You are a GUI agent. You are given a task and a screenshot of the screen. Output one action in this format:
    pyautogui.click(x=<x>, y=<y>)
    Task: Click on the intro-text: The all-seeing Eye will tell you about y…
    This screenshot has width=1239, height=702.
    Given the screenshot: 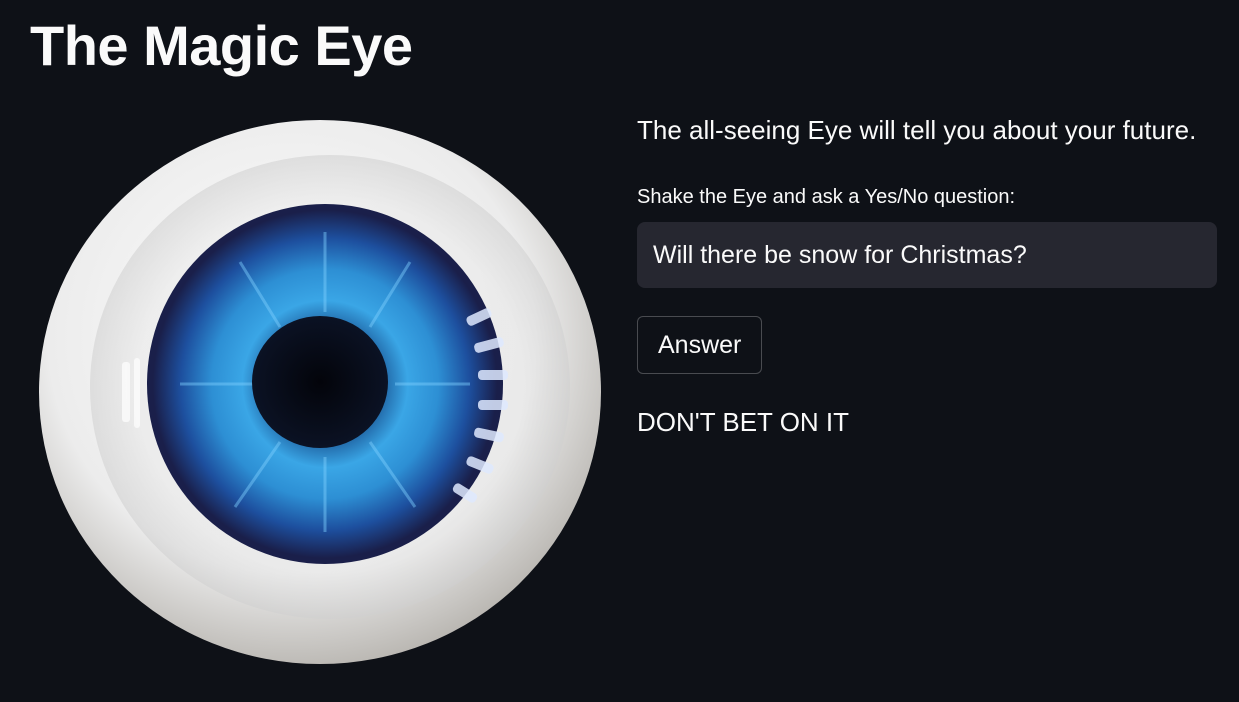 What is the action you would take?
    pyautogui.click(x=917, y=130)
    